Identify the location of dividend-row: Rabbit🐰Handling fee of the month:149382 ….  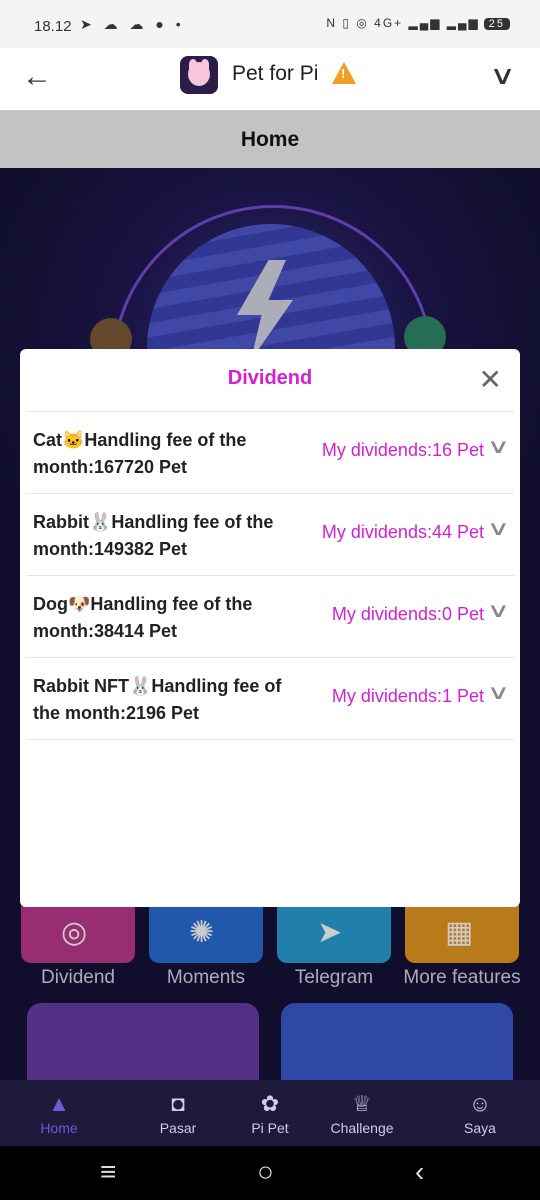
(270, 535).